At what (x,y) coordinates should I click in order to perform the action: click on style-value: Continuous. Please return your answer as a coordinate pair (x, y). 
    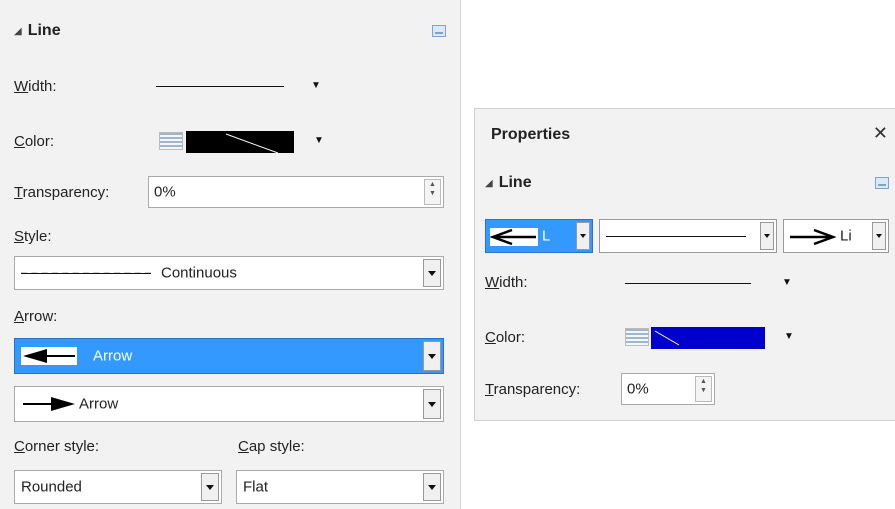
    Looking at the image, I should click on (199, 273).